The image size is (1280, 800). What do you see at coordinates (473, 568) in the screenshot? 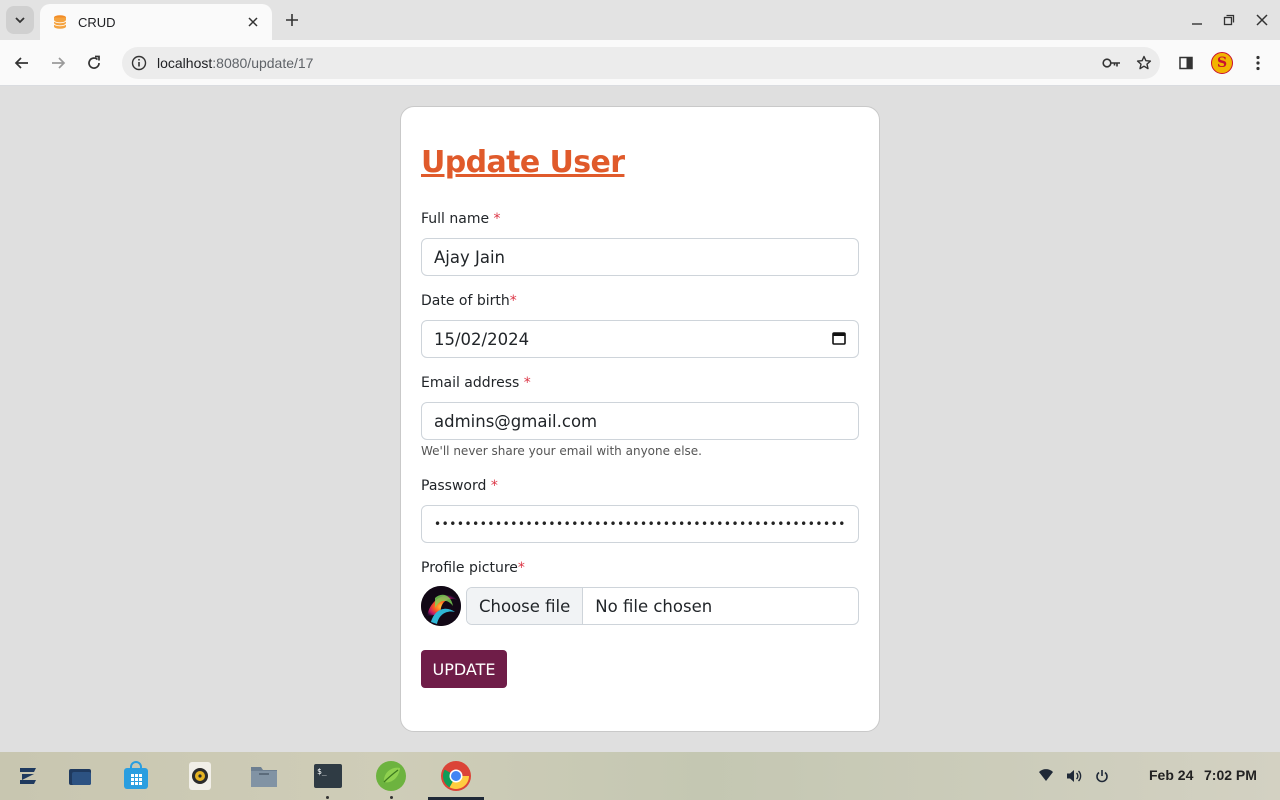
I see `profile-picture-label: Profile picture*` at bounding box center [473, 568].